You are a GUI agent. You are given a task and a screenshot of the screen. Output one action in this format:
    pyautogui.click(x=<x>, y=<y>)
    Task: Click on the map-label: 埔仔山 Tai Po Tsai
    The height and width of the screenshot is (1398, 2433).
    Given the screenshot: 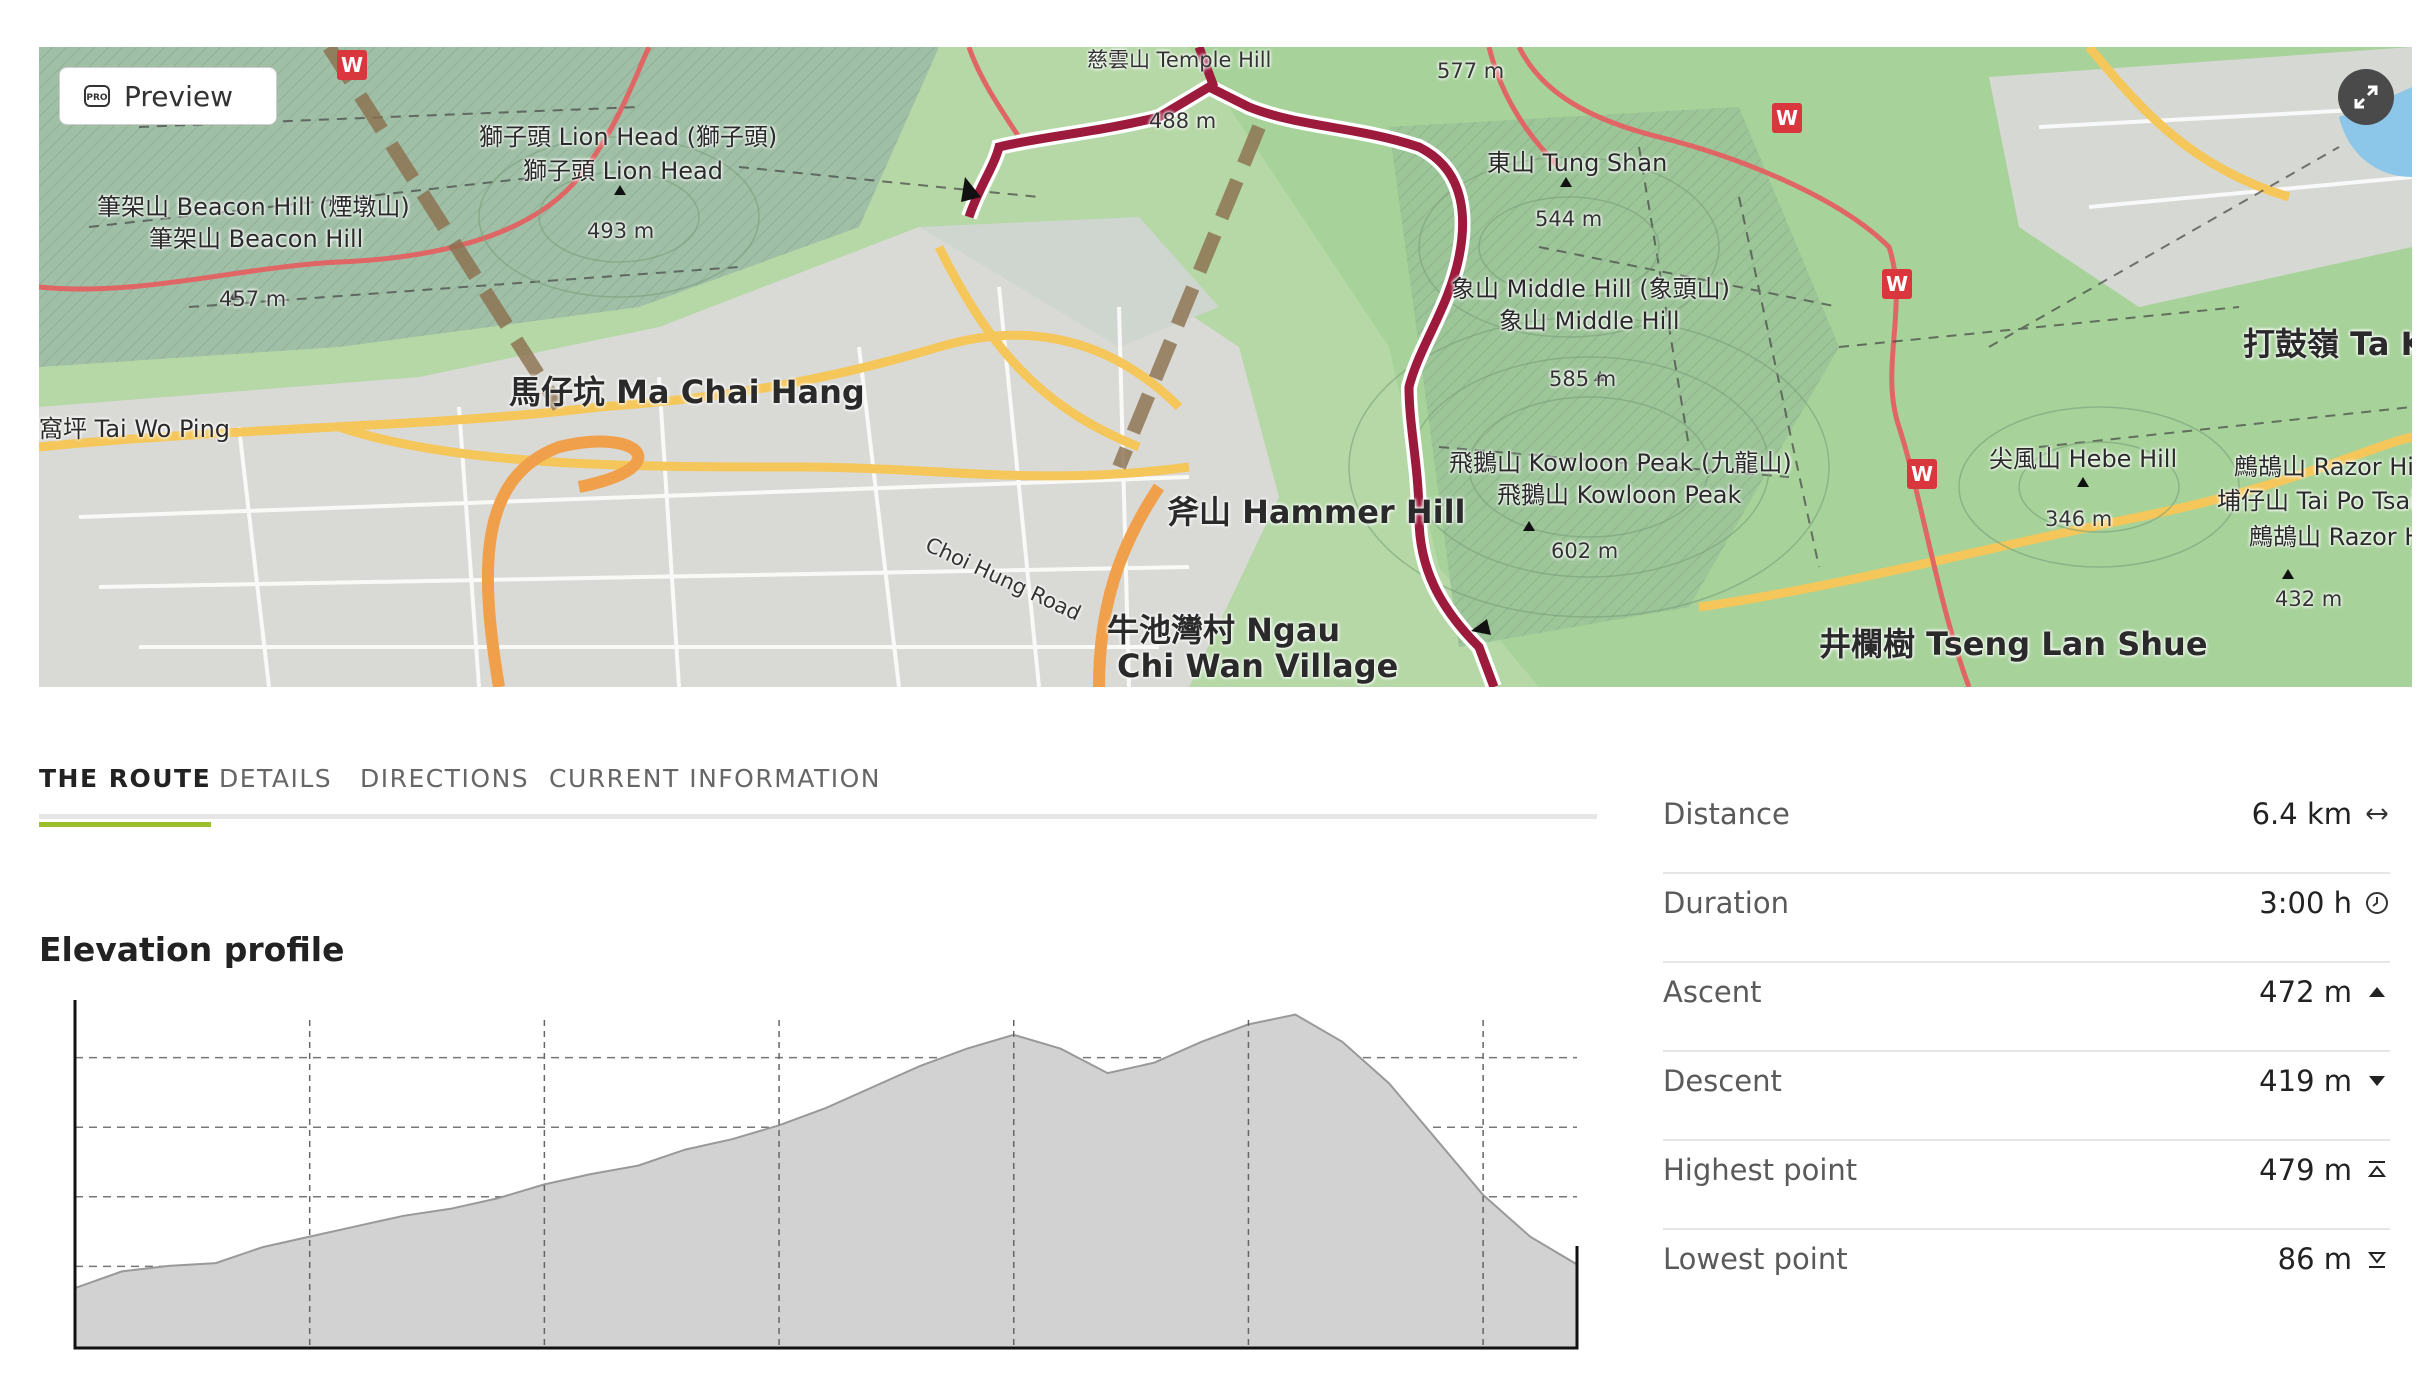 What is the action you would take?
    pyautogui.click(x=2314, y=501)
    